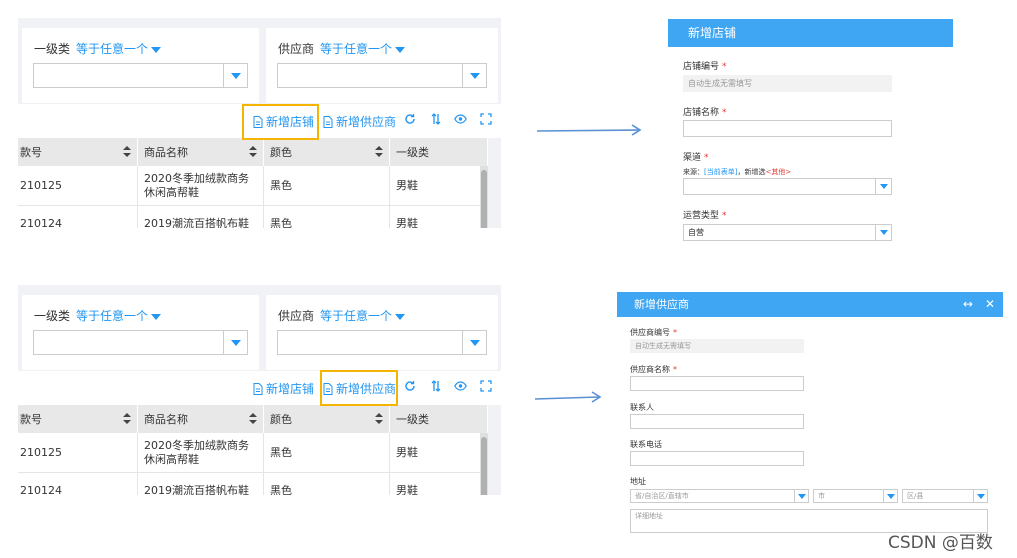 This screenshot has width=1017, height=558. I want to click on add-store-button: 新增店铺, so click(283, 388).